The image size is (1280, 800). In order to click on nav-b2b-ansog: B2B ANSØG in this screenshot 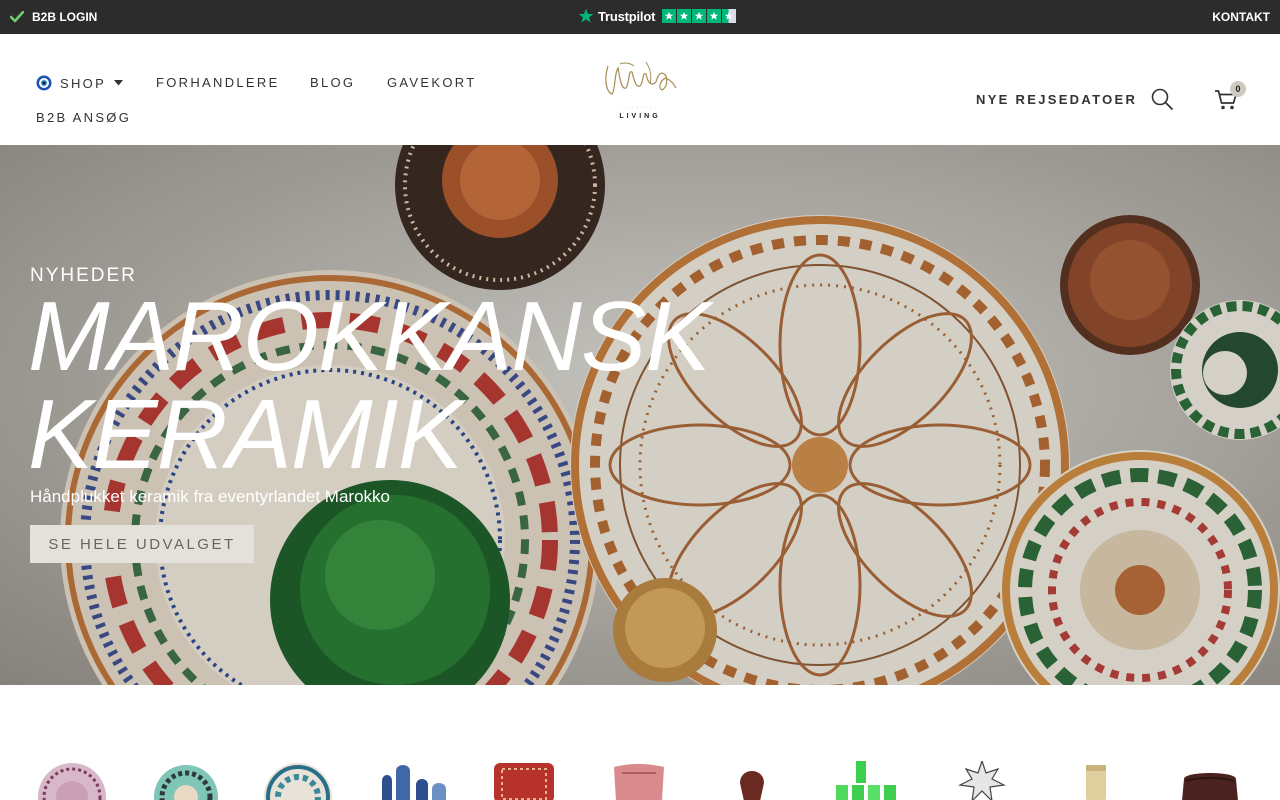, I will do `click(83, 117)`.